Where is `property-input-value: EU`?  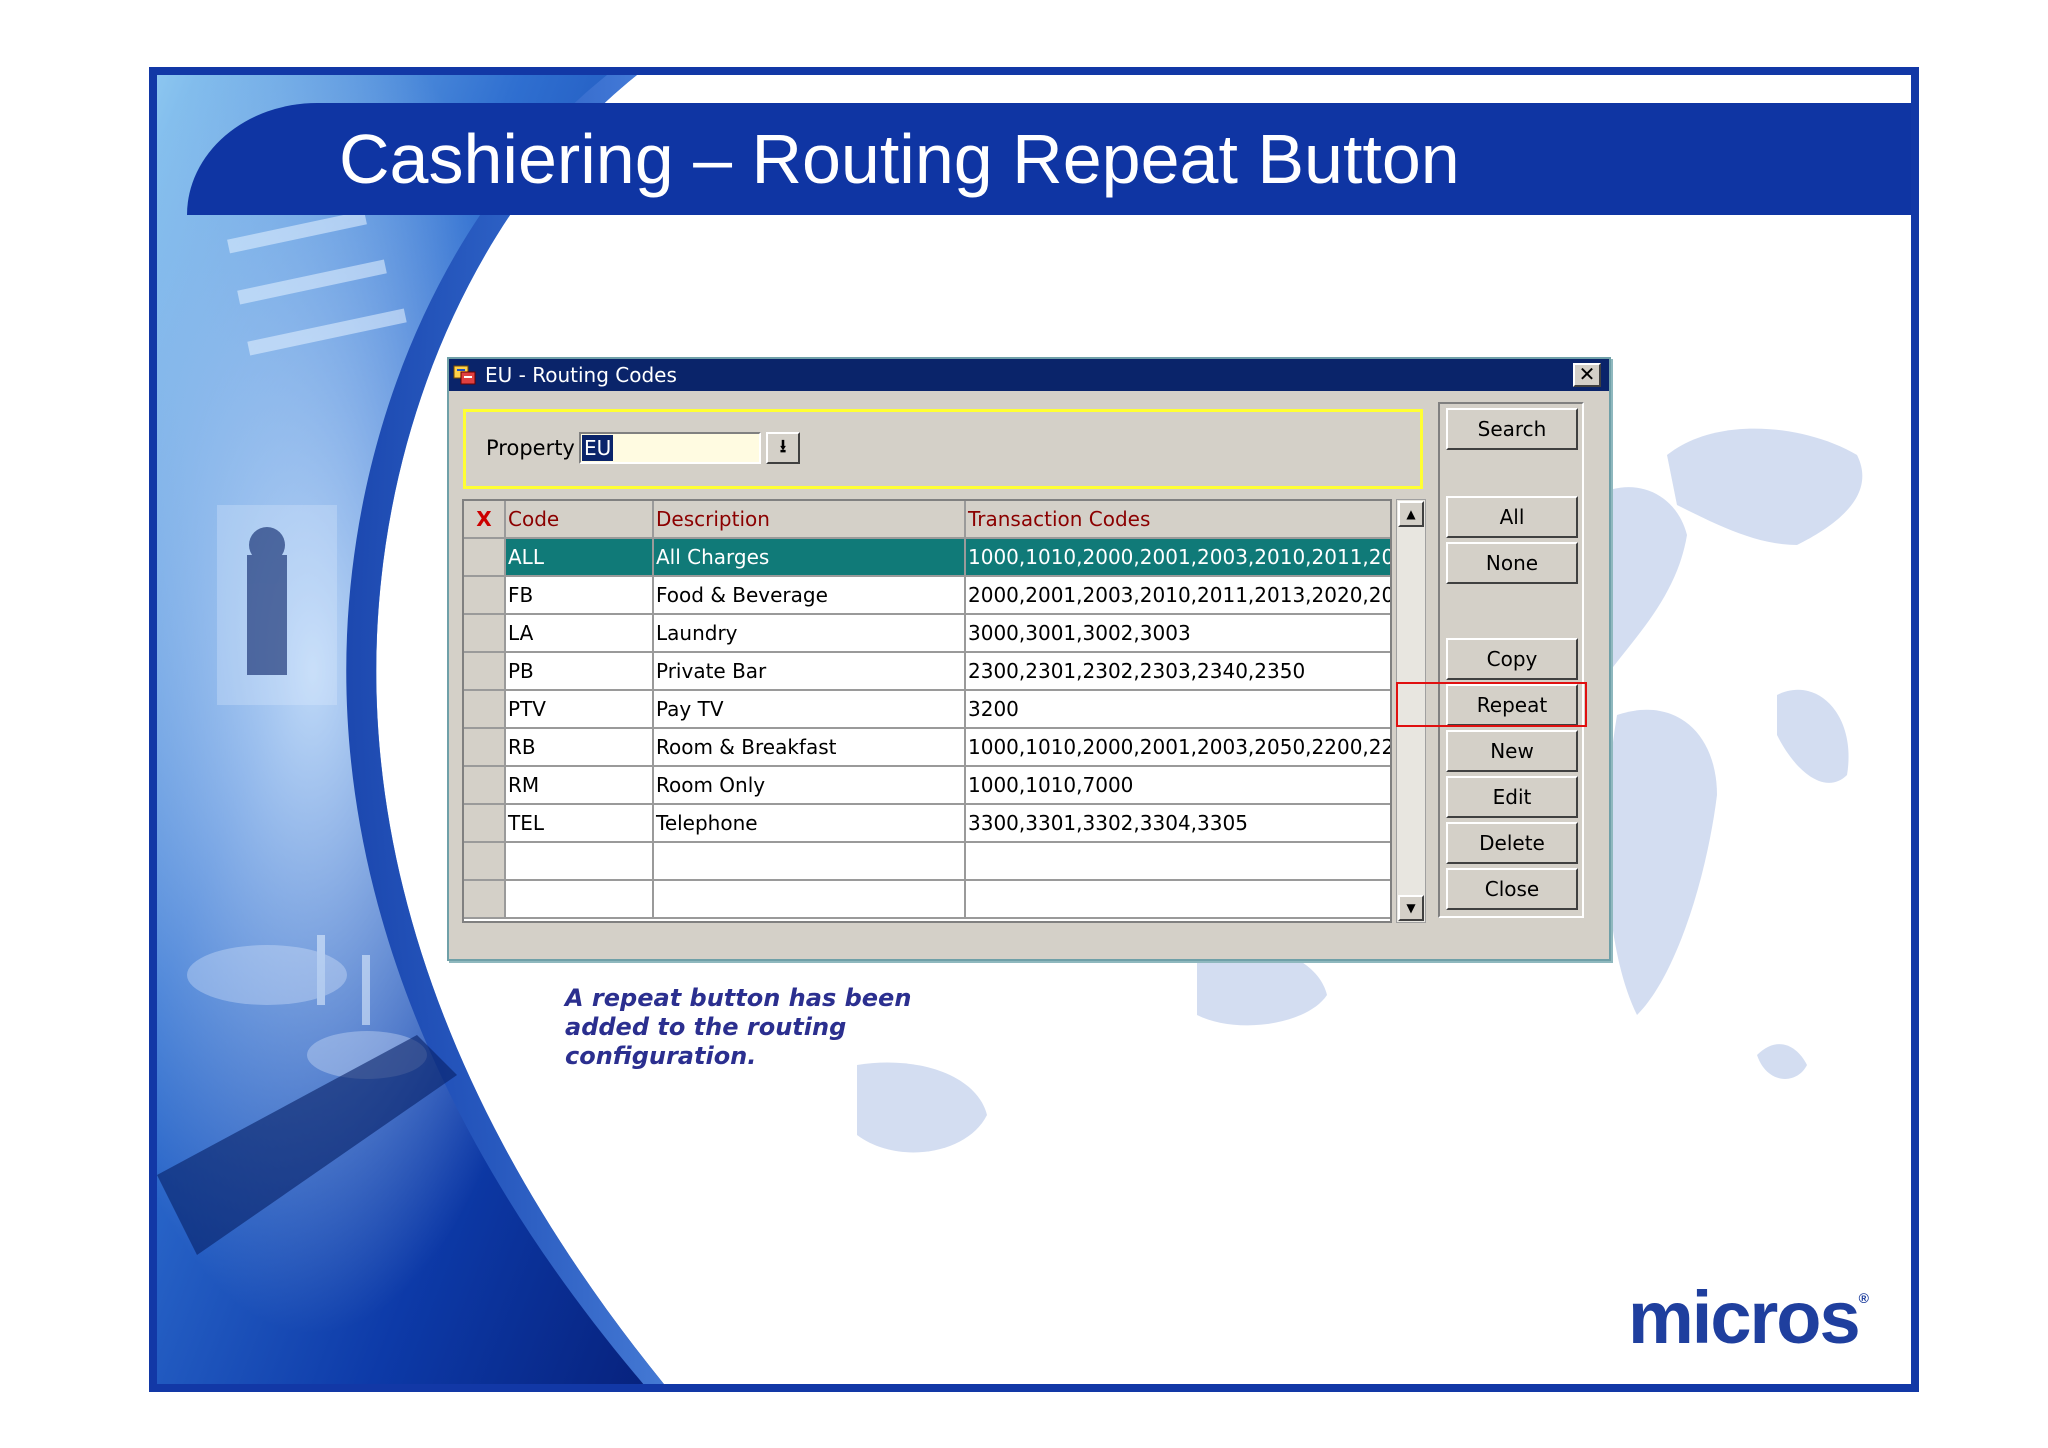 property-input-value: EU is located at coordinates (598, 448).